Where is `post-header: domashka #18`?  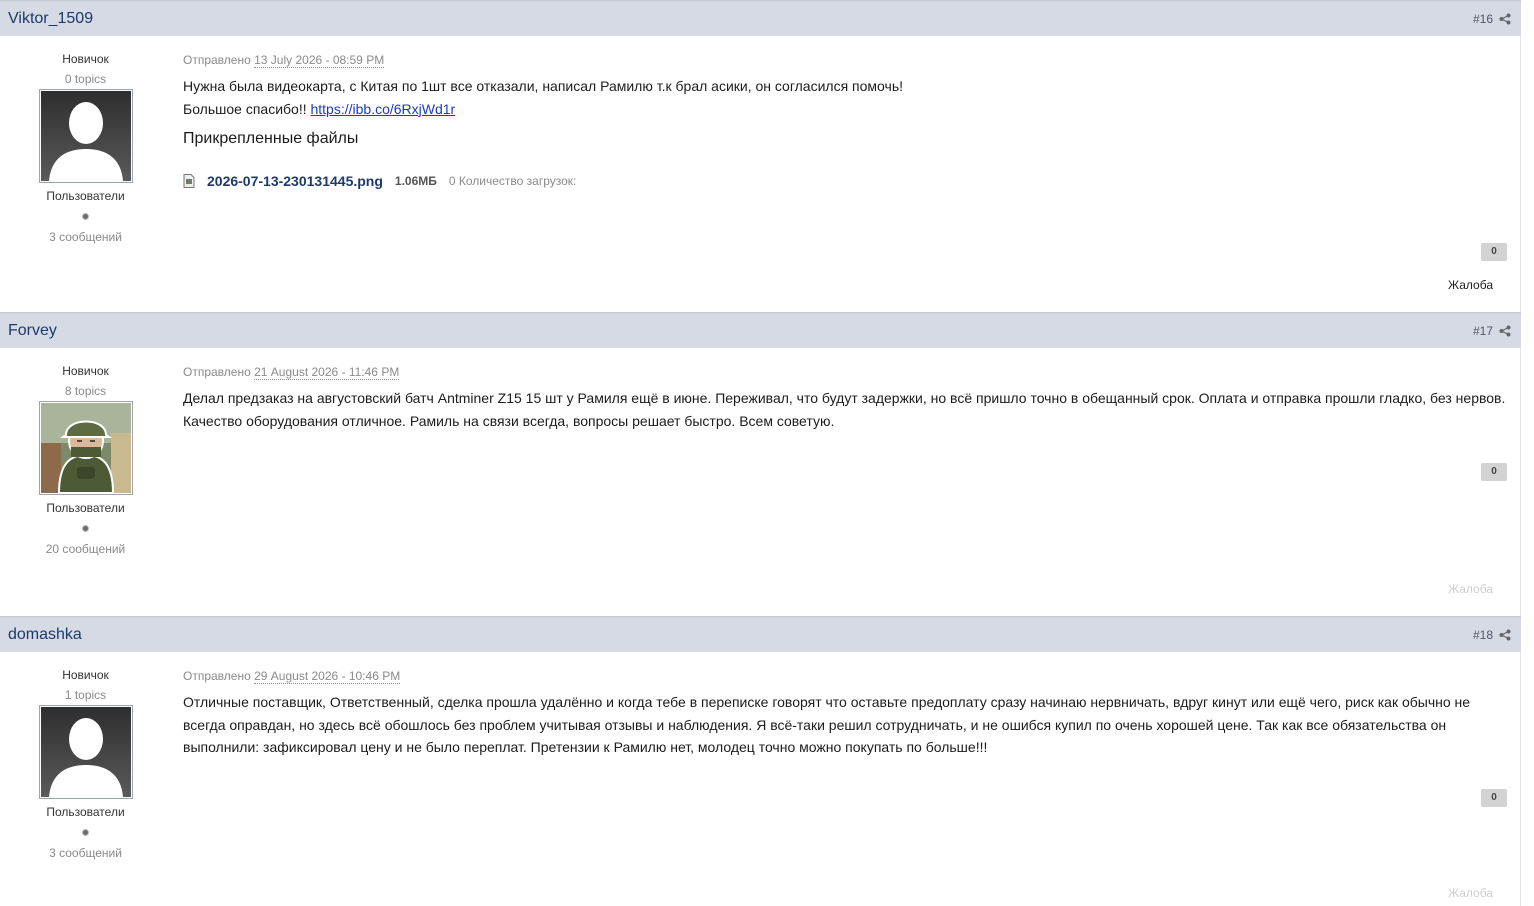 post-header: domashka #18 is located at coordinates (760, 634).